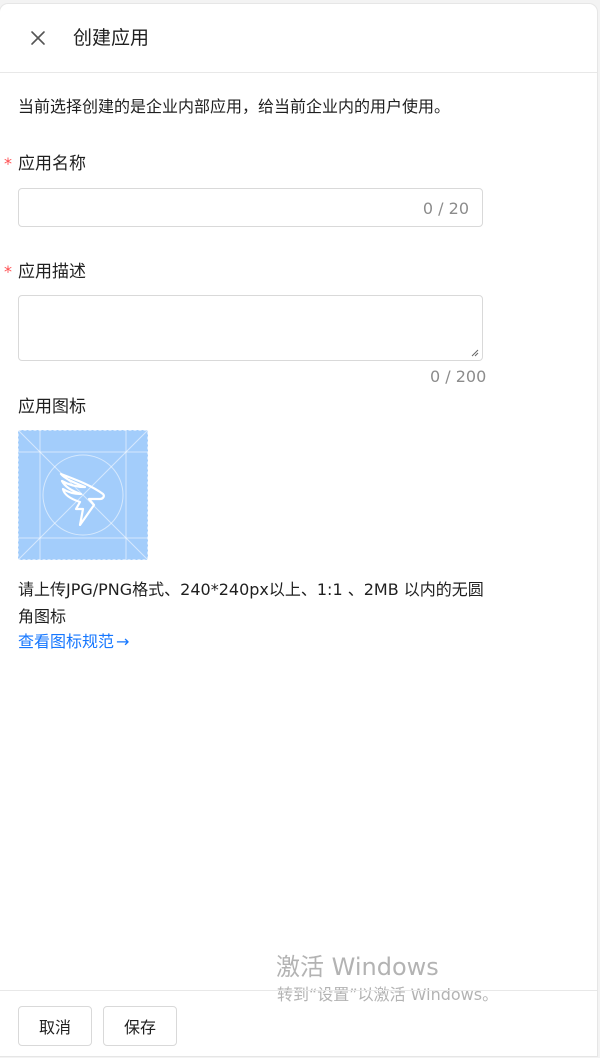  What do you see at coordinates (458, 376) in the screenshot?
I see `app-desc-counter: 0 / 200` at bounding box center [458, 376].